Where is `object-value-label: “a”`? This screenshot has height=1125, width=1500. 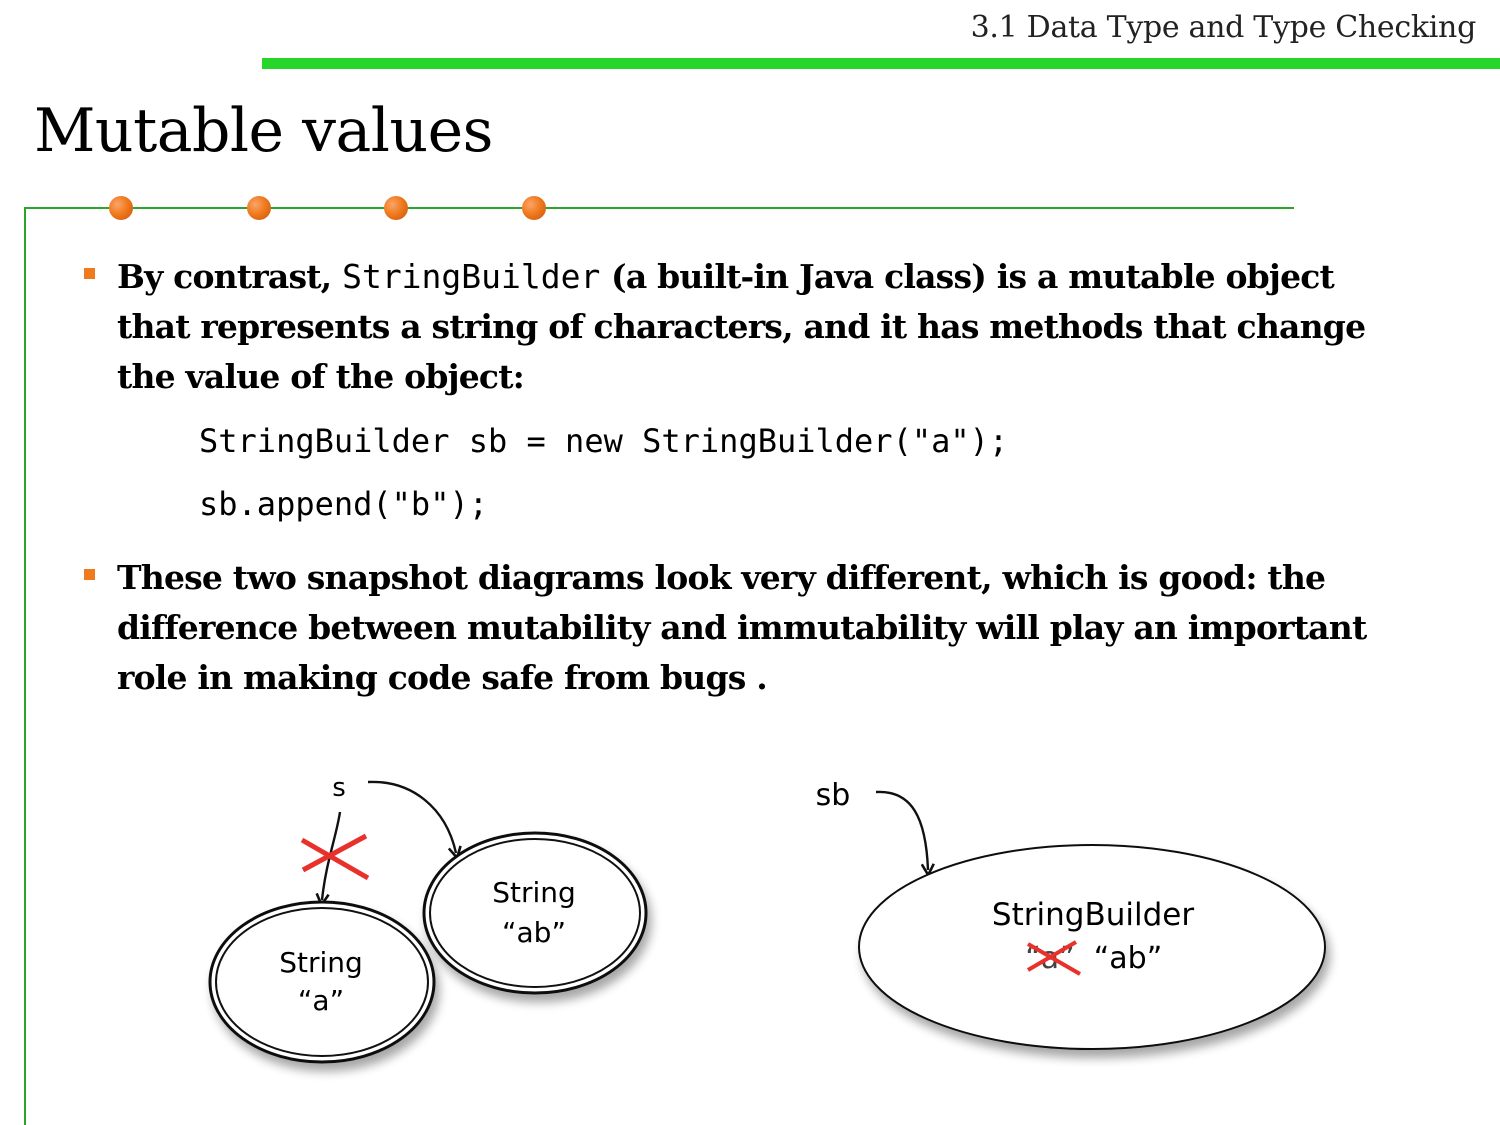 object-value-label: “a” is located at coordinates (321, 1000).